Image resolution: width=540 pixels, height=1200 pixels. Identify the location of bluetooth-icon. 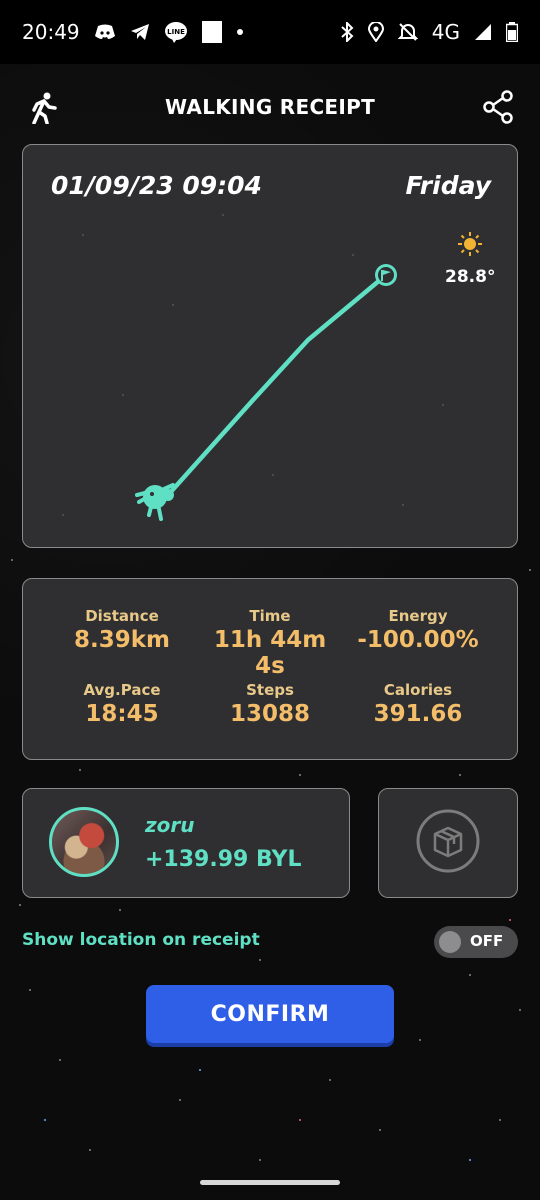
(347, 32).